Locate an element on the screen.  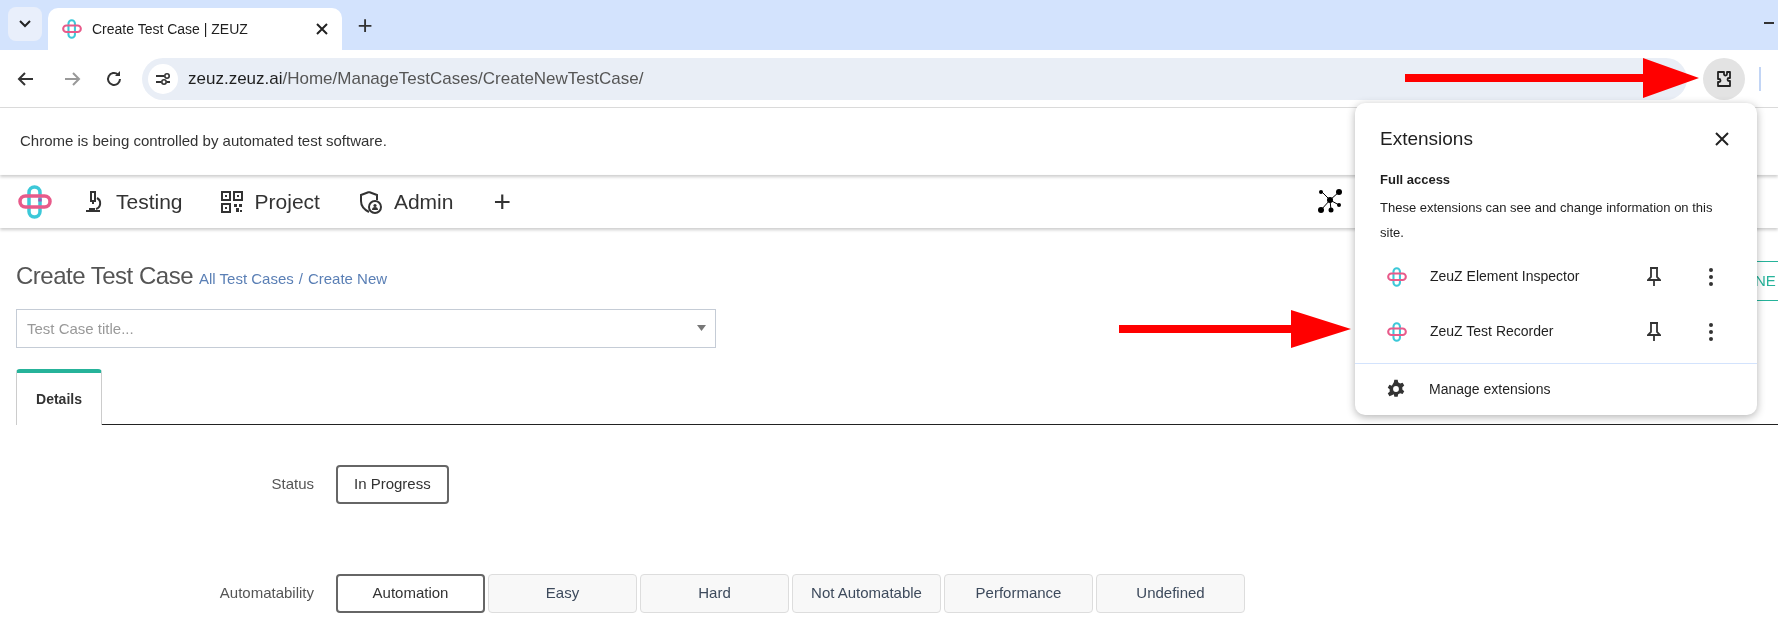
option-button: Undefined is located at coordinates (1170, 593).